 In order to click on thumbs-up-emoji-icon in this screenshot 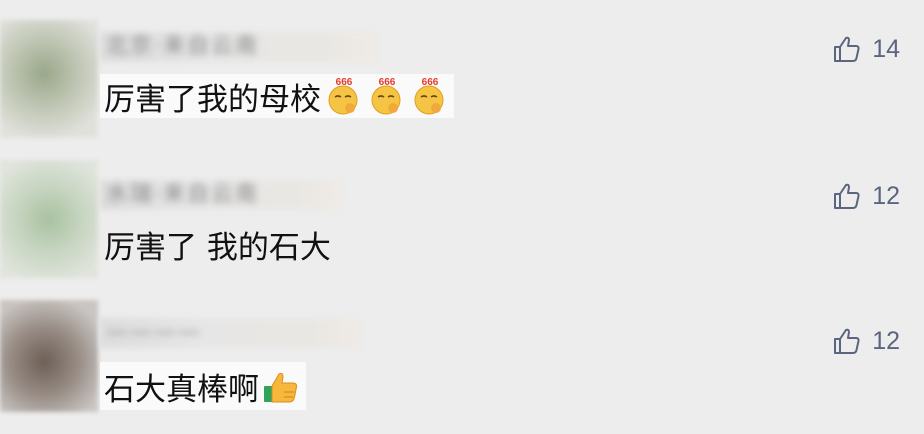, I will do `click(282, 386)`.